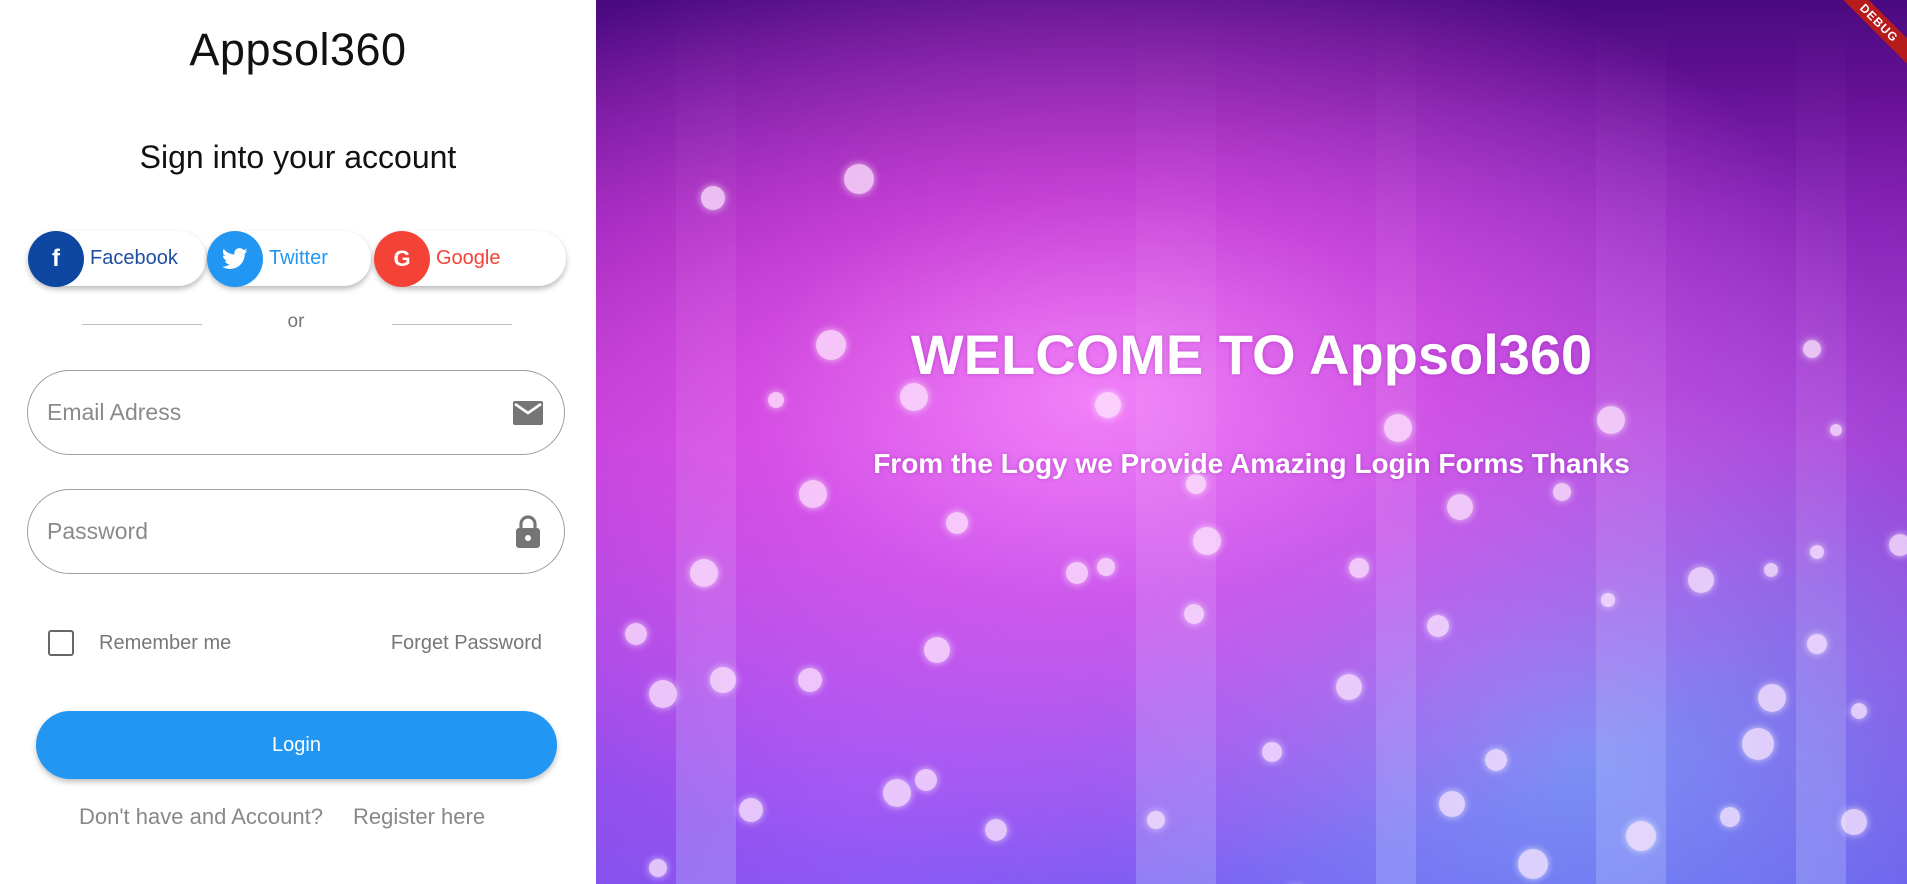  I want to click on remember-me-checkbox, so click(61, 643).